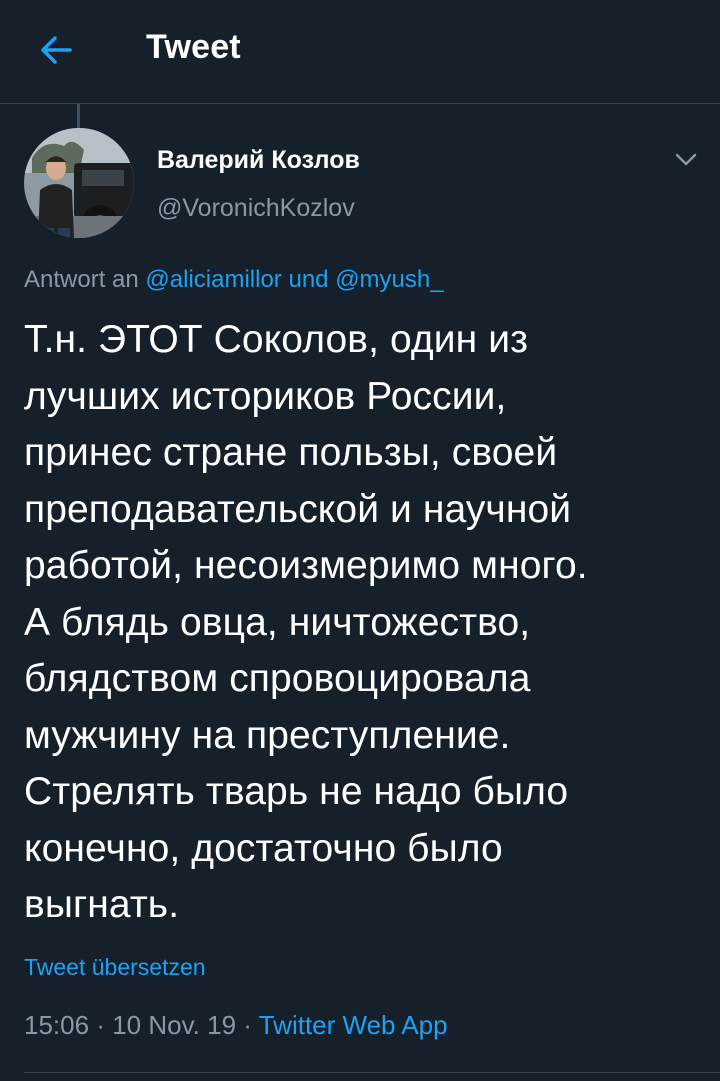 The width and height of the screenshot is (720, 1081). What do you see at coordinates (256, 208) in the screenshot?
I see `author-handle: @VoronichKozlov` at bounding box center [256, 208].